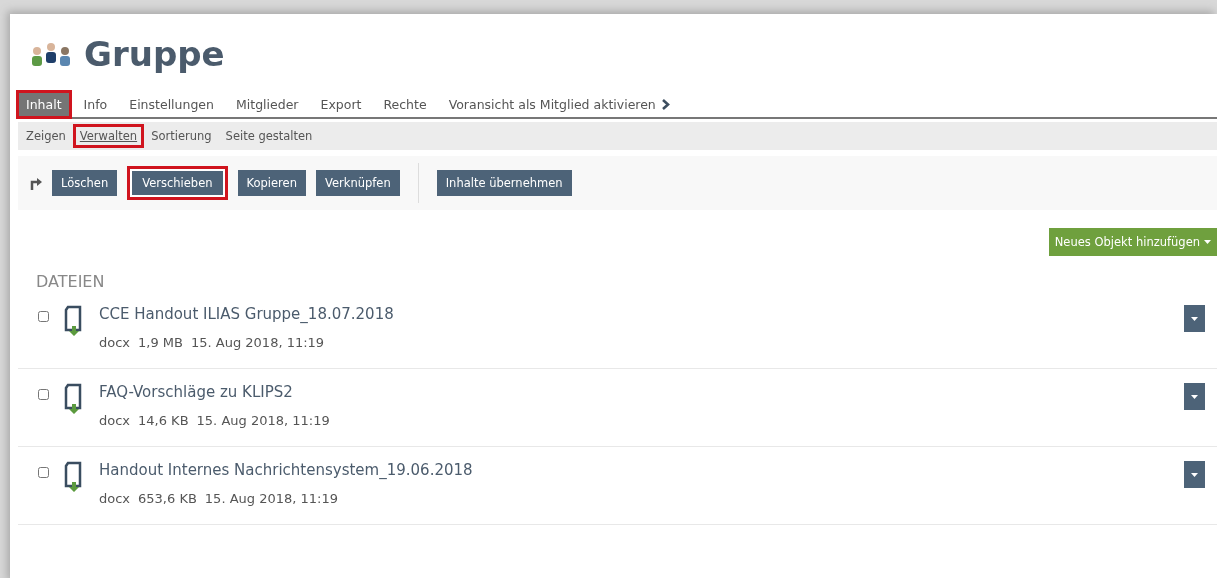 The width and height of the screenshot is (1217, 578). What do you see at coordinates (665, 104) in the screenshot?
I see `chevron-right-icon` at bounding box center [665, 104].